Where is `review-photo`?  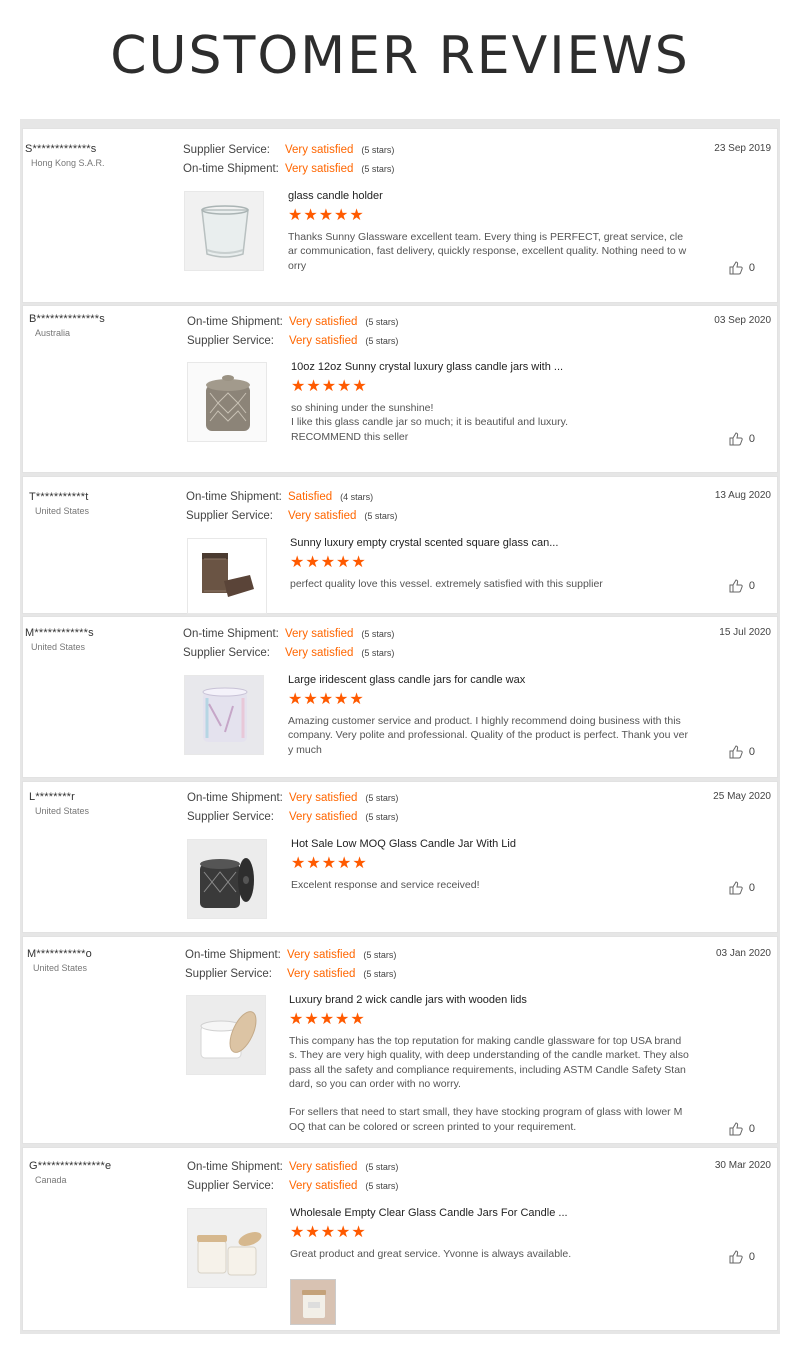 review-photo is located at coordinates (313, 1302).